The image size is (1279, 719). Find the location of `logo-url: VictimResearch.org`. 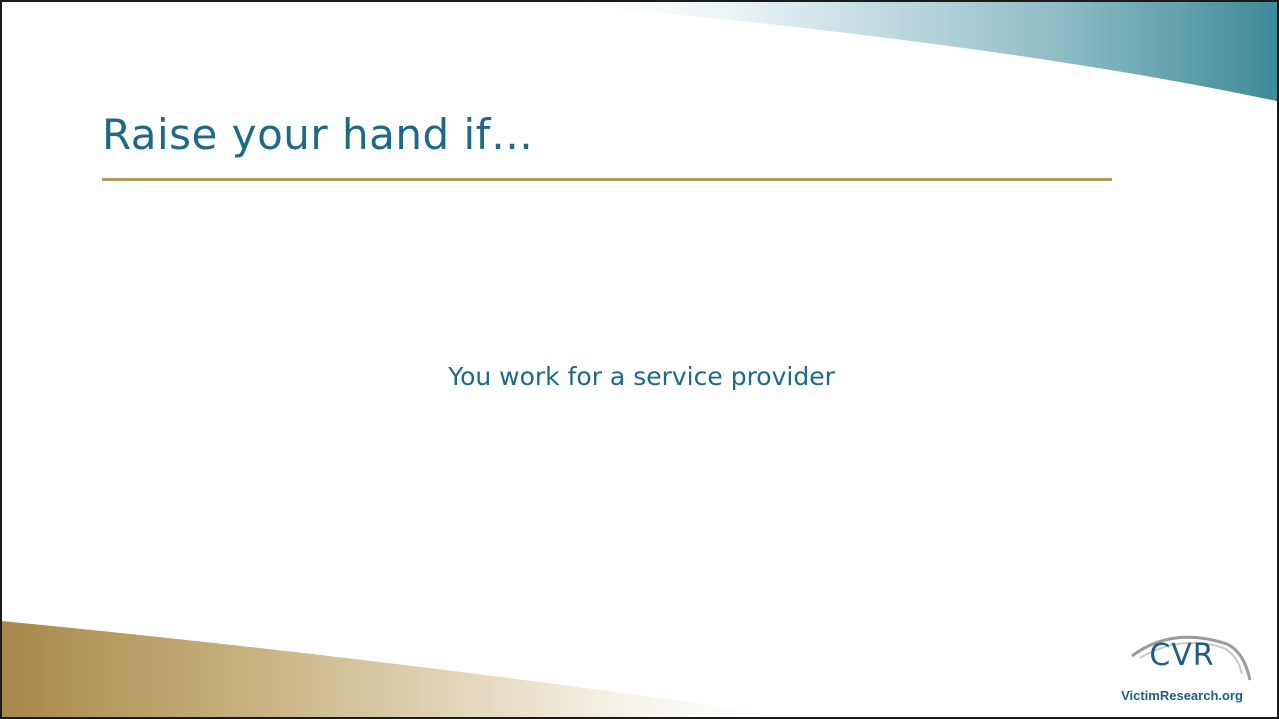

logo-url: VictimResearch.org is located at coordinates (1182, 695).